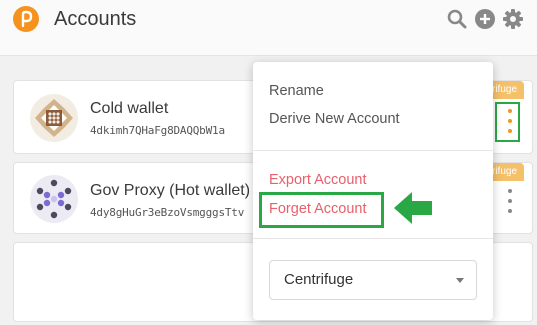 The image size is (537, 325). What do you see at coordinates (157, 130) in the screenshot?
I see `account-address: 4dkimh7QHaFg8DAQQbW1a` at bounding box center [157, 130].